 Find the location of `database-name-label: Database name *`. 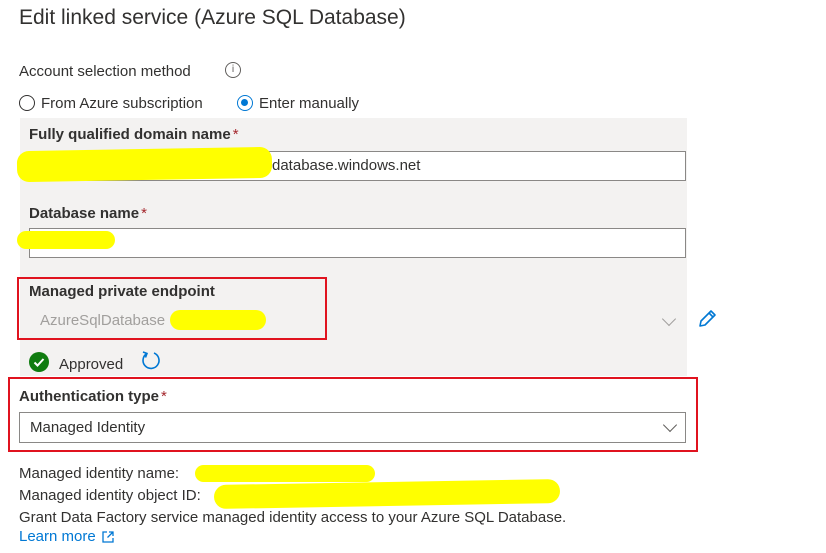

database-name-label: Database name * is located at coordinates (88, 213).